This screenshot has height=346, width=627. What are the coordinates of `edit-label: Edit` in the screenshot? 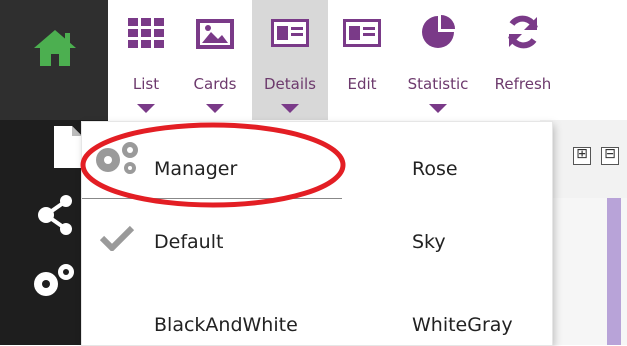 It's located at (362, 84).